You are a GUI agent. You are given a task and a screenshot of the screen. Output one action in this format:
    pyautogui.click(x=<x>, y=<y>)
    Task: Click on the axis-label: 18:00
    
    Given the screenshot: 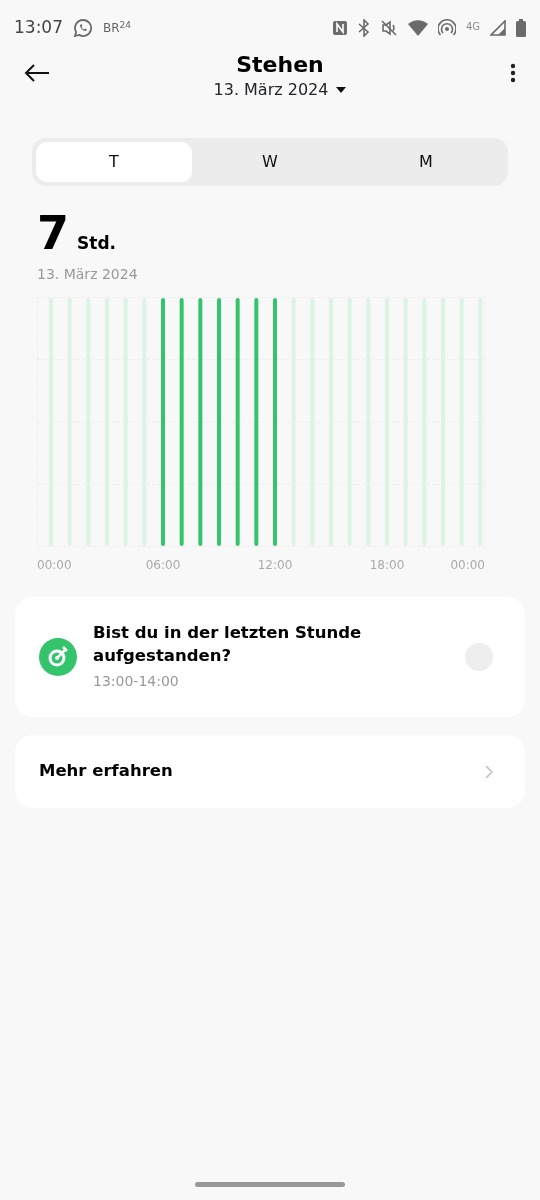 What is the action you would take?
    pyautogui.click(x=387, y=565)
    